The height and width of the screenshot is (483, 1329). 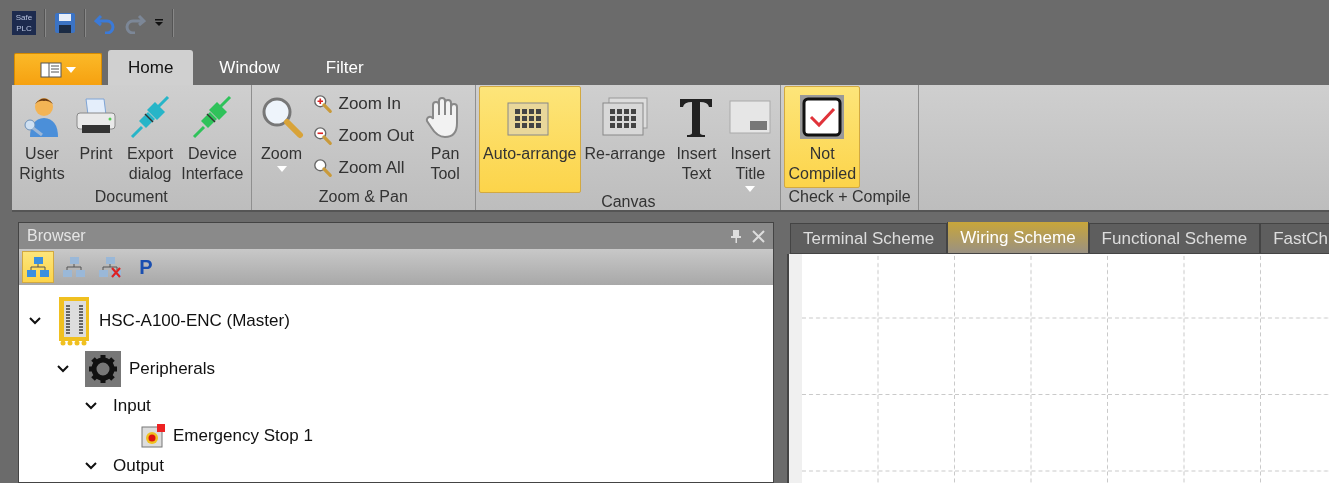 What do you see at coordinates (363, 197) in the screenshot?
I see `group-label: Zoom & Pan` at bounding box center [363, 197].